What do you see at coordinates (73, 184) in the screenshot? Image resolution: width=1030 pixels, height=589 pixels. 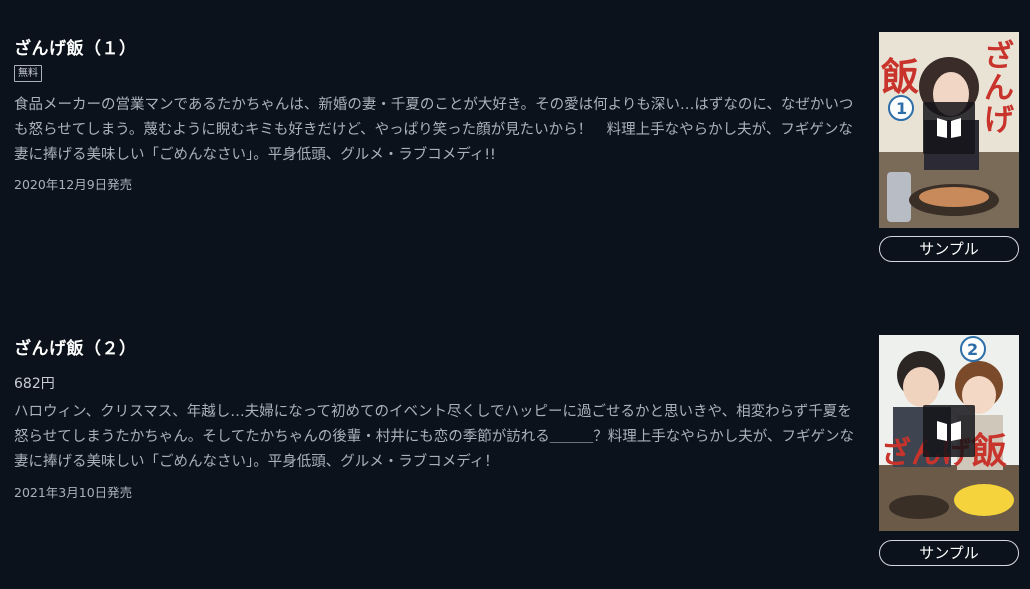 I see `release-date: 2020年12月9日発売` at bounding box center [73, 184].